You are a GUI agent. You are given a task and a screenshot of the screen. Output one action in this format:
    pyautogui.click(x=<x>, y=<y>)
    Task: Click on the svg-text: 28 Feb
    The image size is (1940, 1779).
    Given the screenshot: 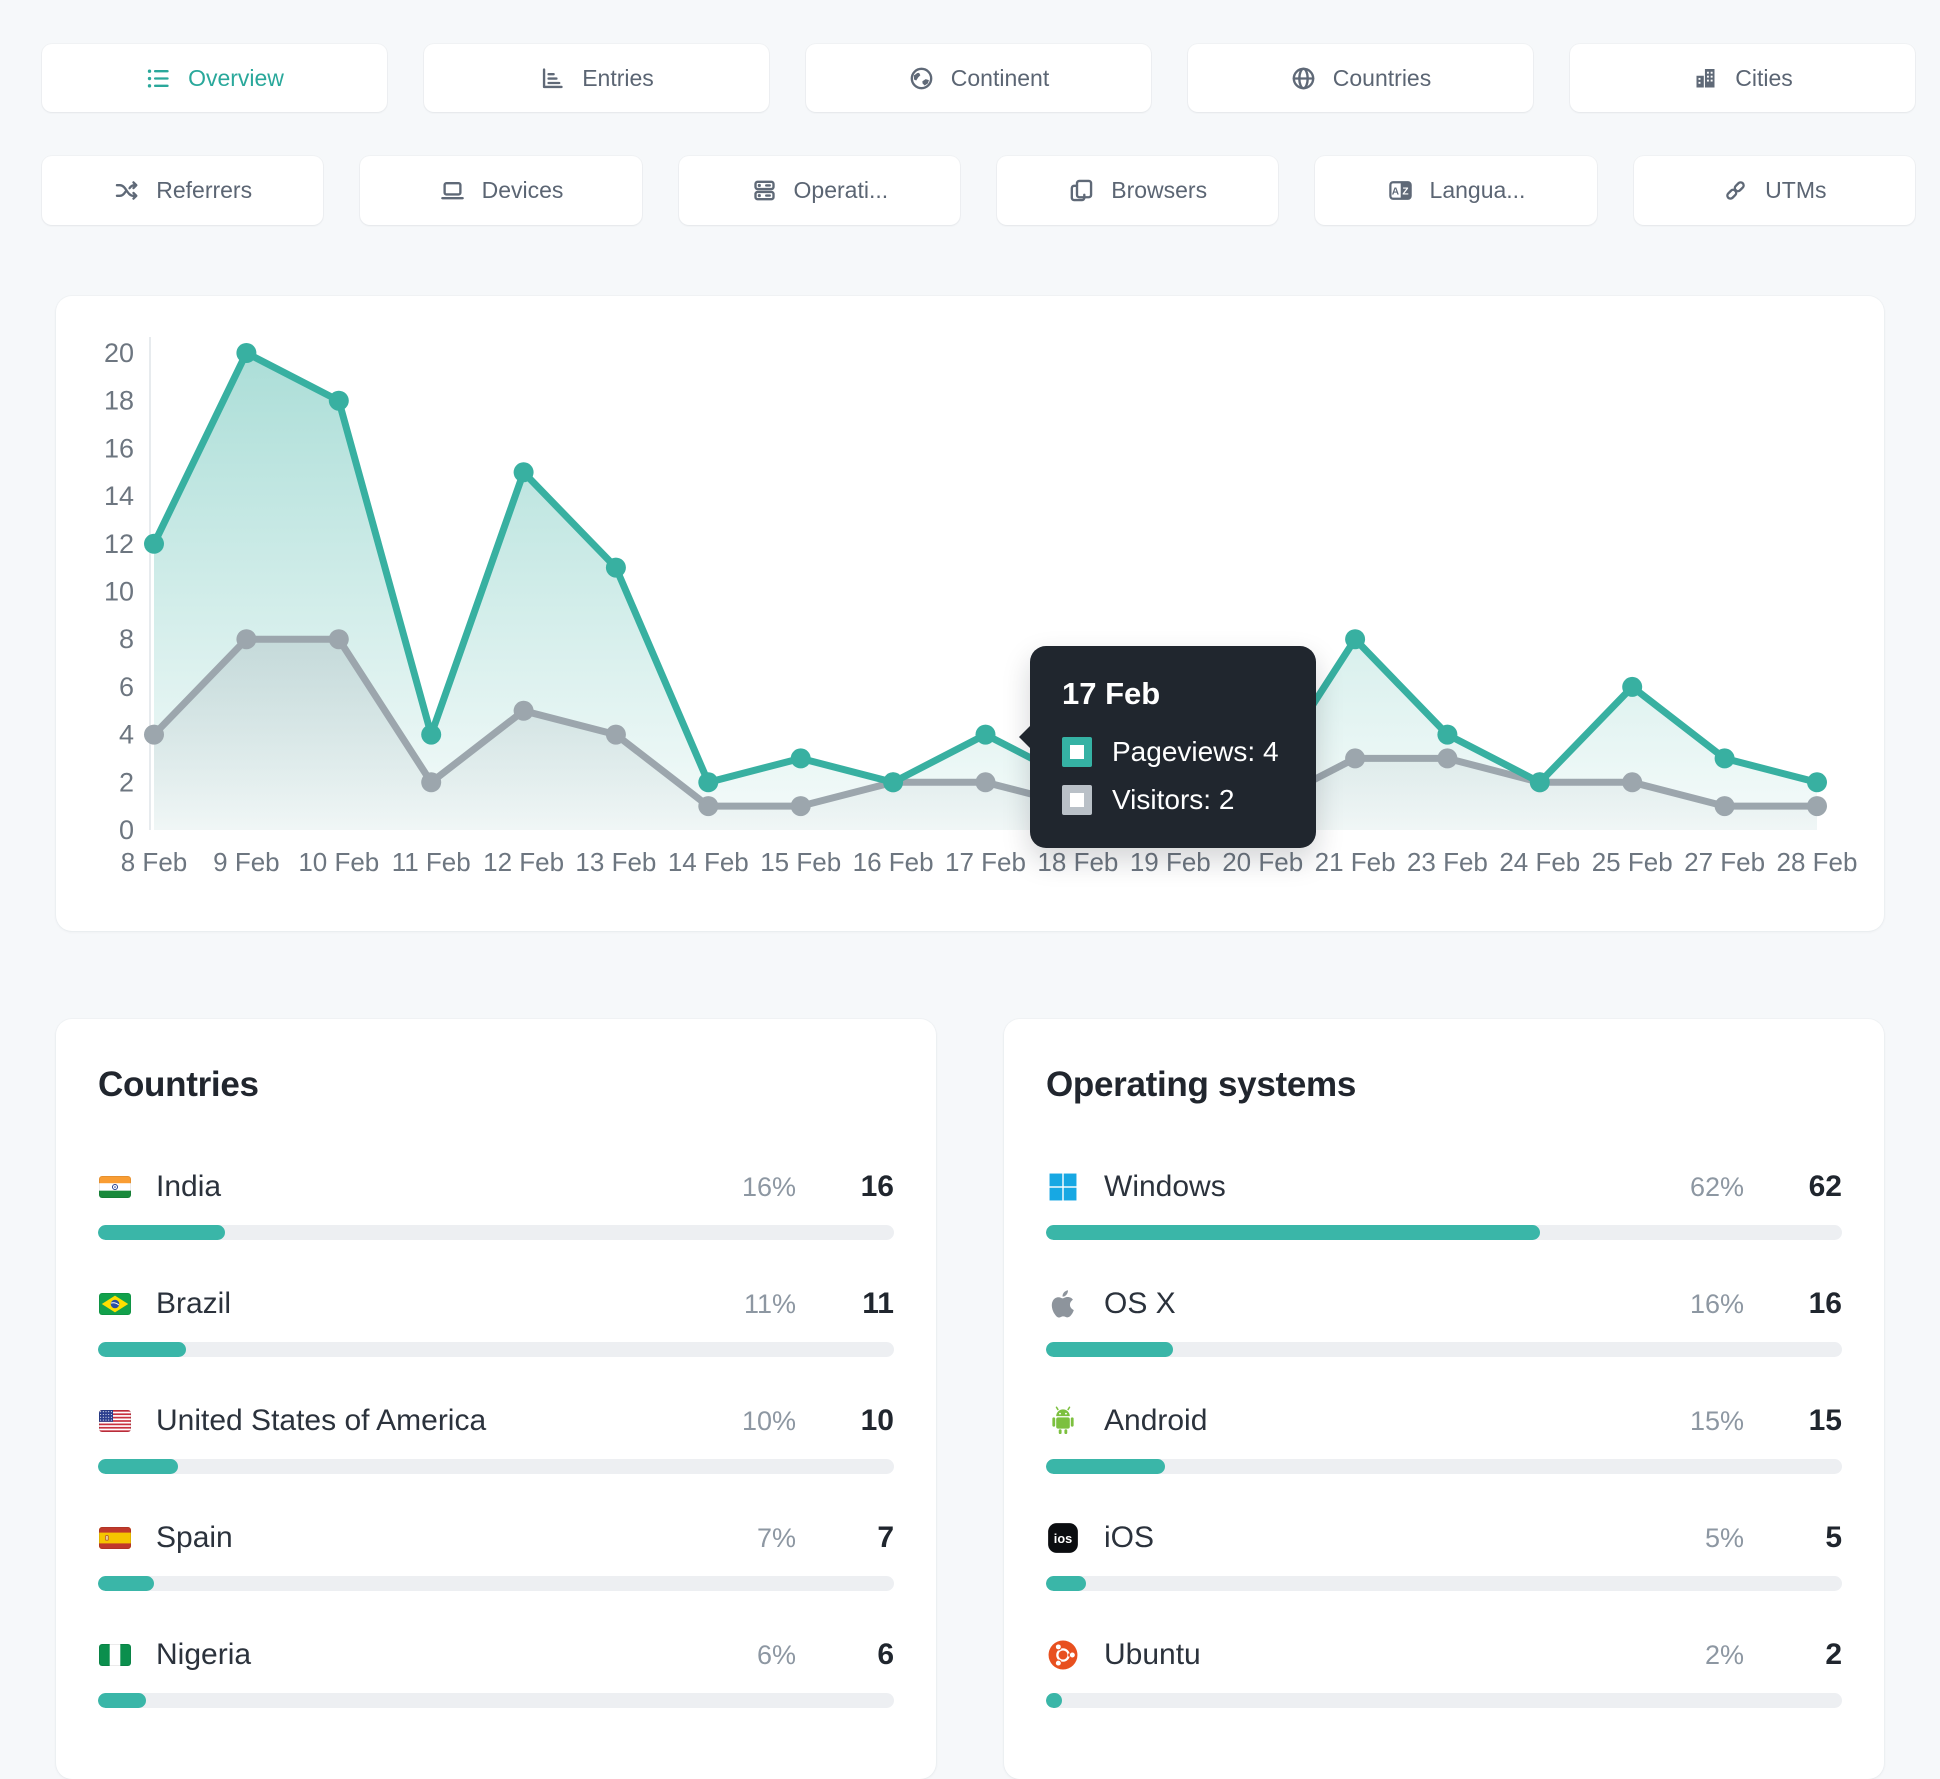 What is the action you would take?
    pyautogui.click(x=1817, y=862)
    